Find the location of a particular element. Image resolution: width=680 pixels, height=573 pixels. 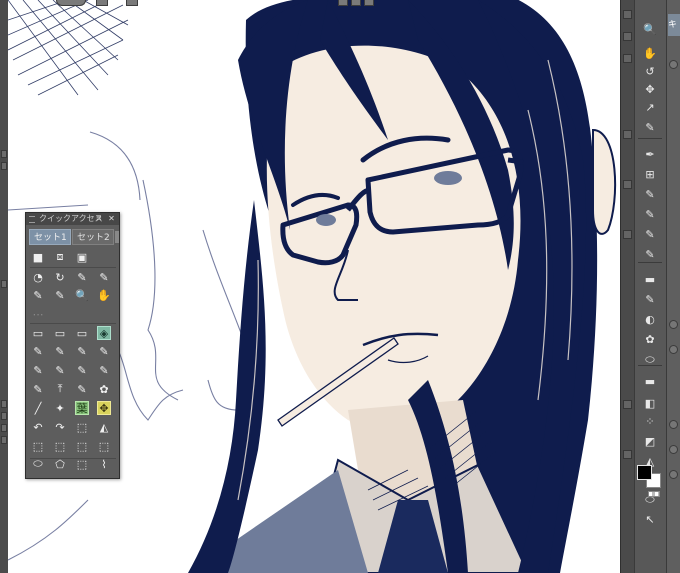

tool-icon: ⬭ is located at coordinates (650, 360).